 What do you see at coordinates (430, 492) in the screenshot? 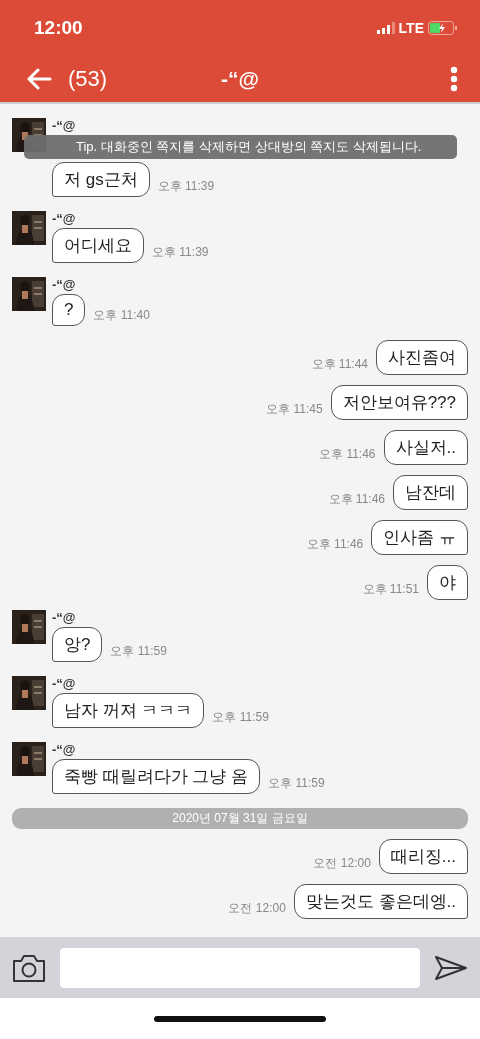
I see `message-bubble: 남잔데` at bounding box center [430, 492].